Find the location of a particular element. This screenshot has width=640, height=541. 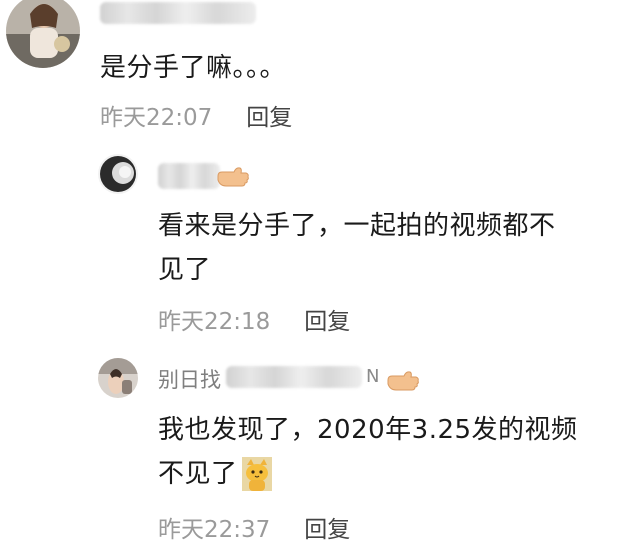

timestamp: 昨天22:37 is located at coordinates (214, 529).